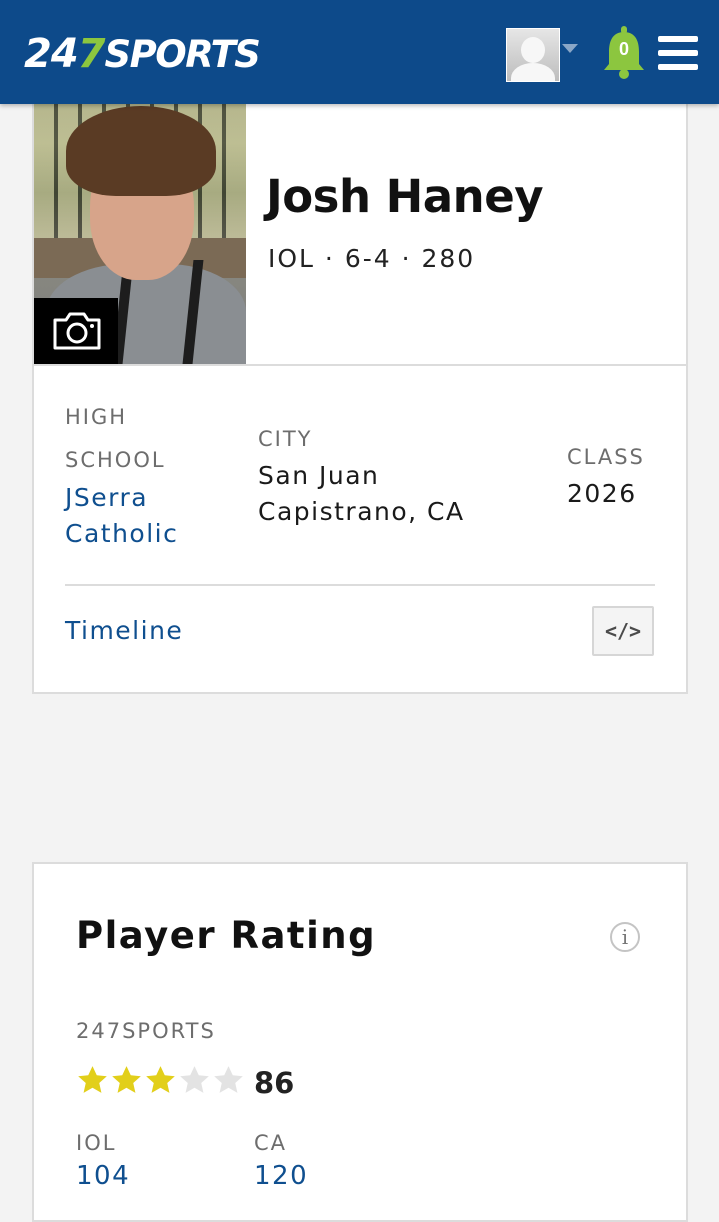 Image resolution: width=719 pixels, height=1222 pixels. What do you see at coordinates (570, 48) in the screenshot?
I see `caret-down-icon` at bounding box center [570, 48].